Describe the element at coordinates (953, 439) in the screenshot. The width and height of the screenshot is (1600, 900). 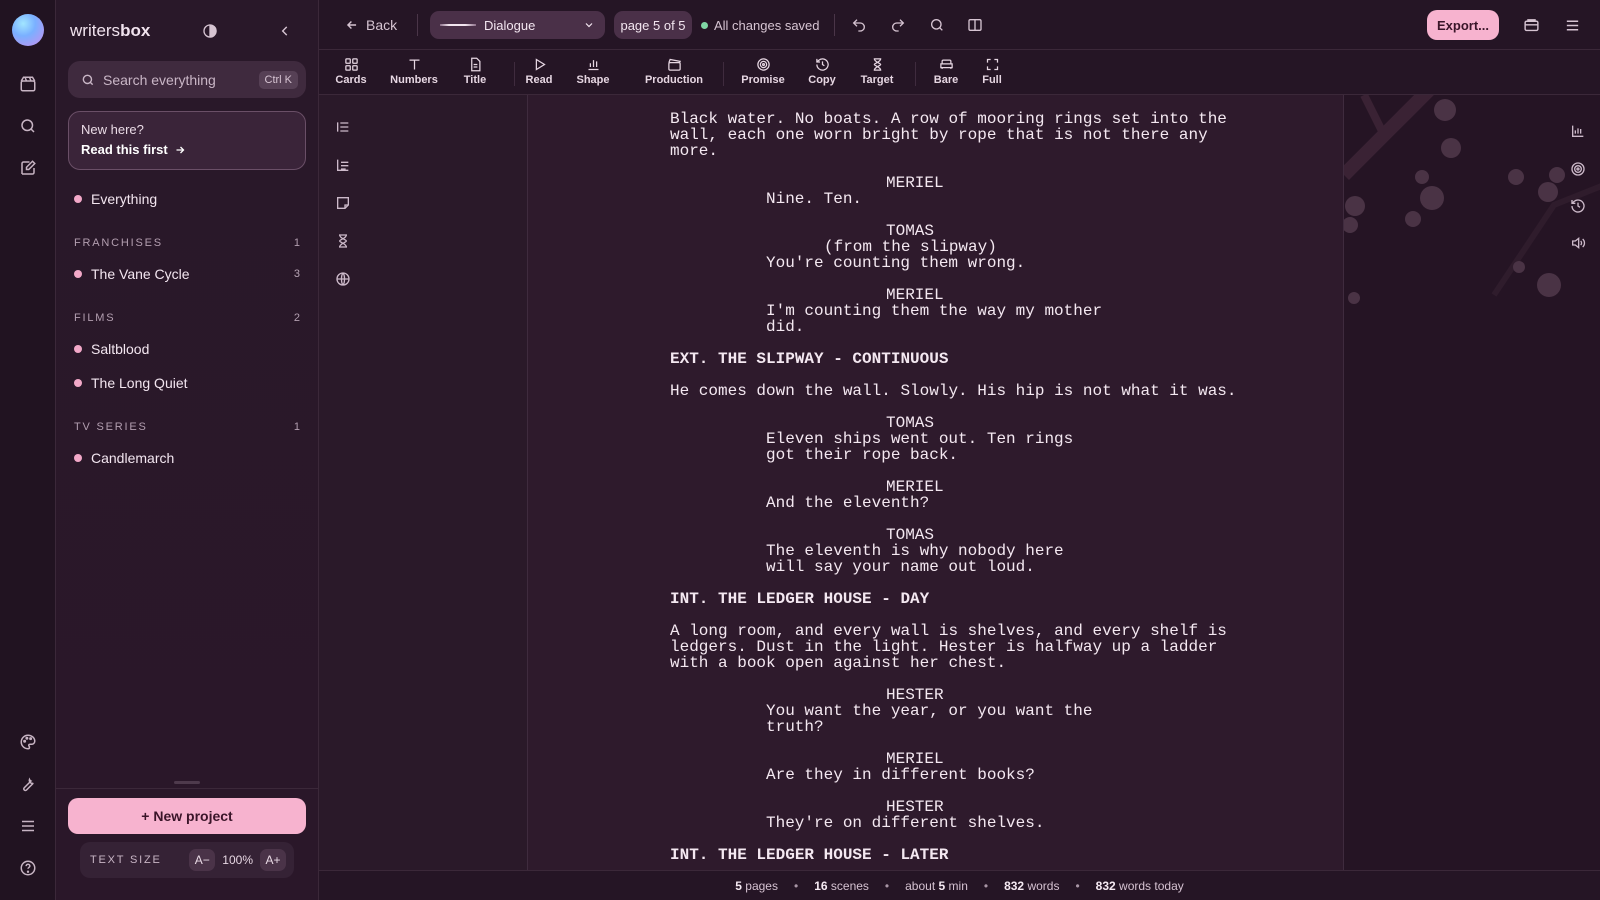
I see `script-dialogue-line: Eleven ships went out. Ten rings` at that location.